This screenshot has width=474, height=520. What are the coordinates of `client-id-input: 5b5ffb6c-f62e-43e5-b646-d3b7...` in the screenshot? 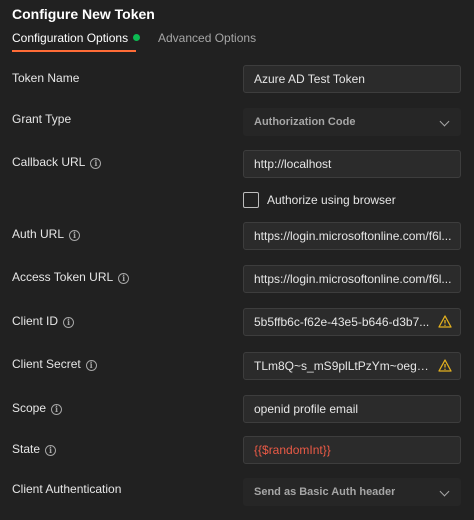 It's located at (352, 322).